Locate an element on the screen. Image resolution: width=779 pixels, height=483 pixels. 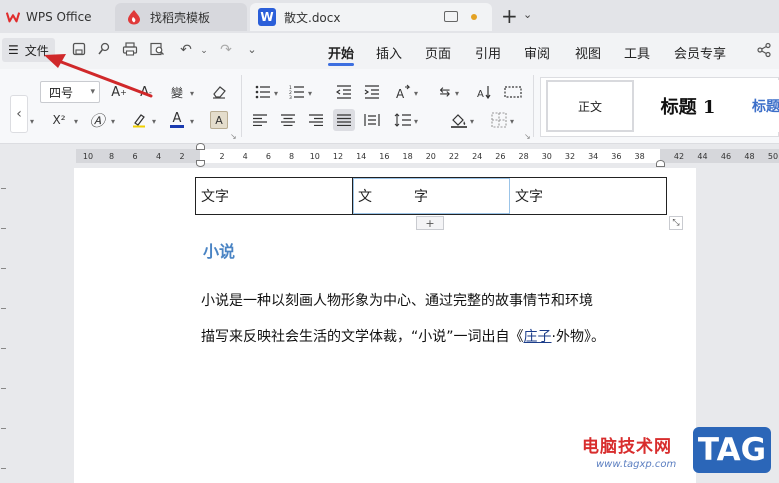
superscript-icon: X² is located at coordinates (59, 120).